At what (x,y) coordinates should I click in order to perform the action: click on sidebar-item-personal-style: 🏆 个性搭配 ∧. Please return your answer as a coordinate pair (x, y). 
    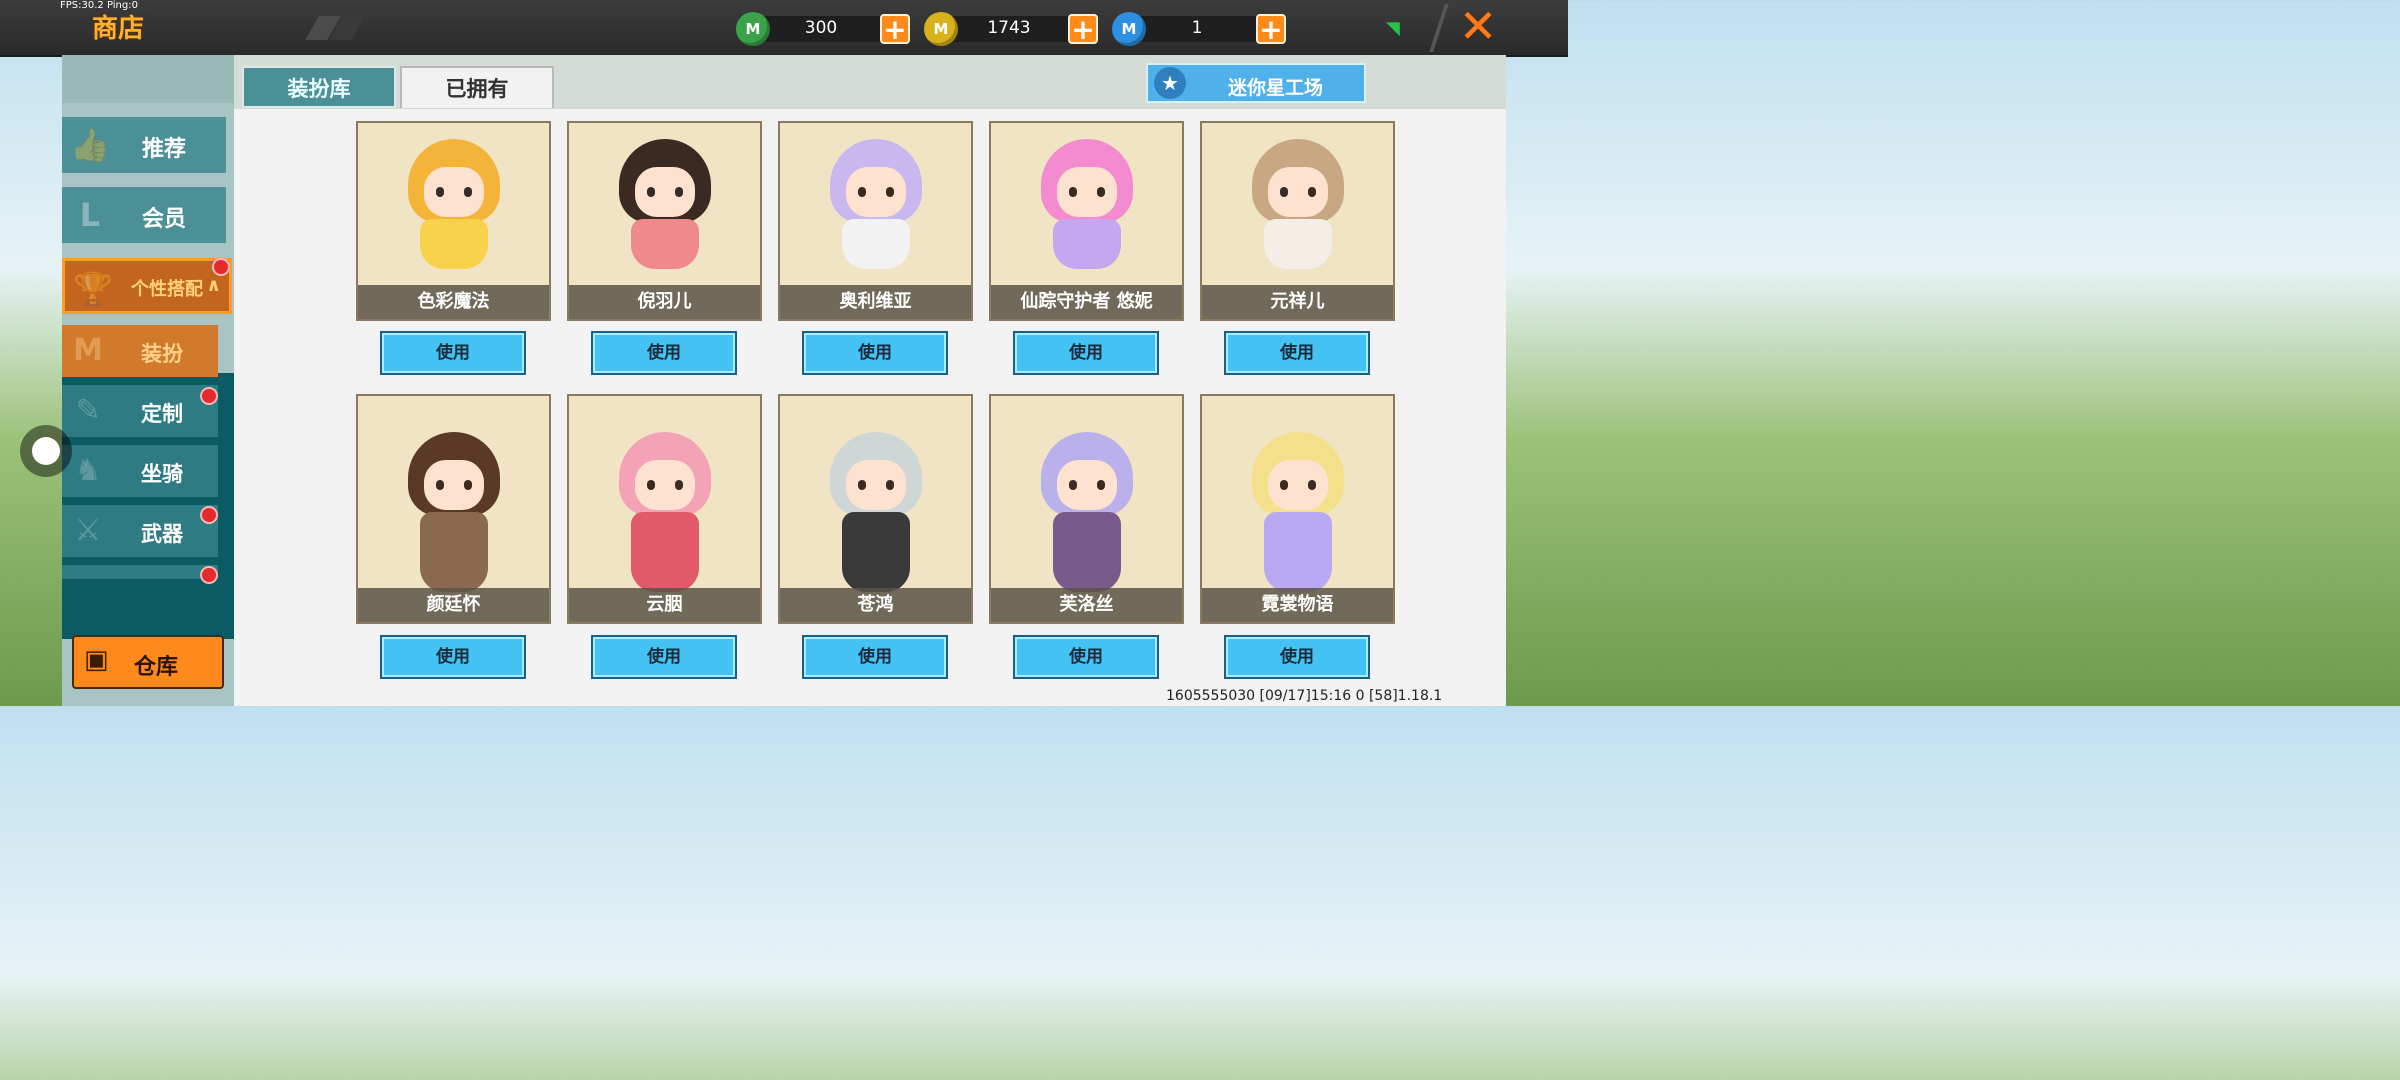
    Looking at the image, I should click on (147, 286).